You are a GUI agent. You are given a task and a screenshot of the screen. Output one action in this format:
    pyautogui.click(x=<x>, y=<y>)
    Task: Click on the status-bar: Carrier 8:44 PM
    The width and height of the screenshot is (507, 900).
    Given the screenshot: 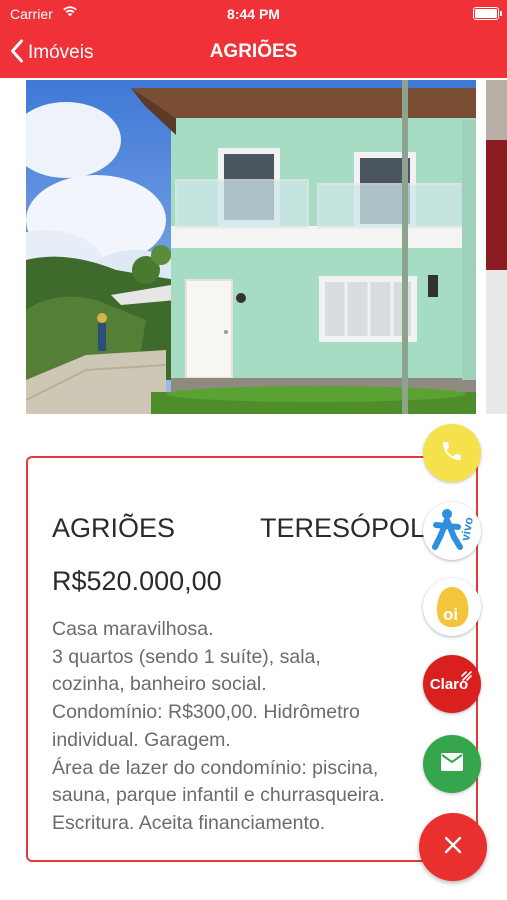 What is the action you would take?
    pyautogui.click(x=253, y=14)
    